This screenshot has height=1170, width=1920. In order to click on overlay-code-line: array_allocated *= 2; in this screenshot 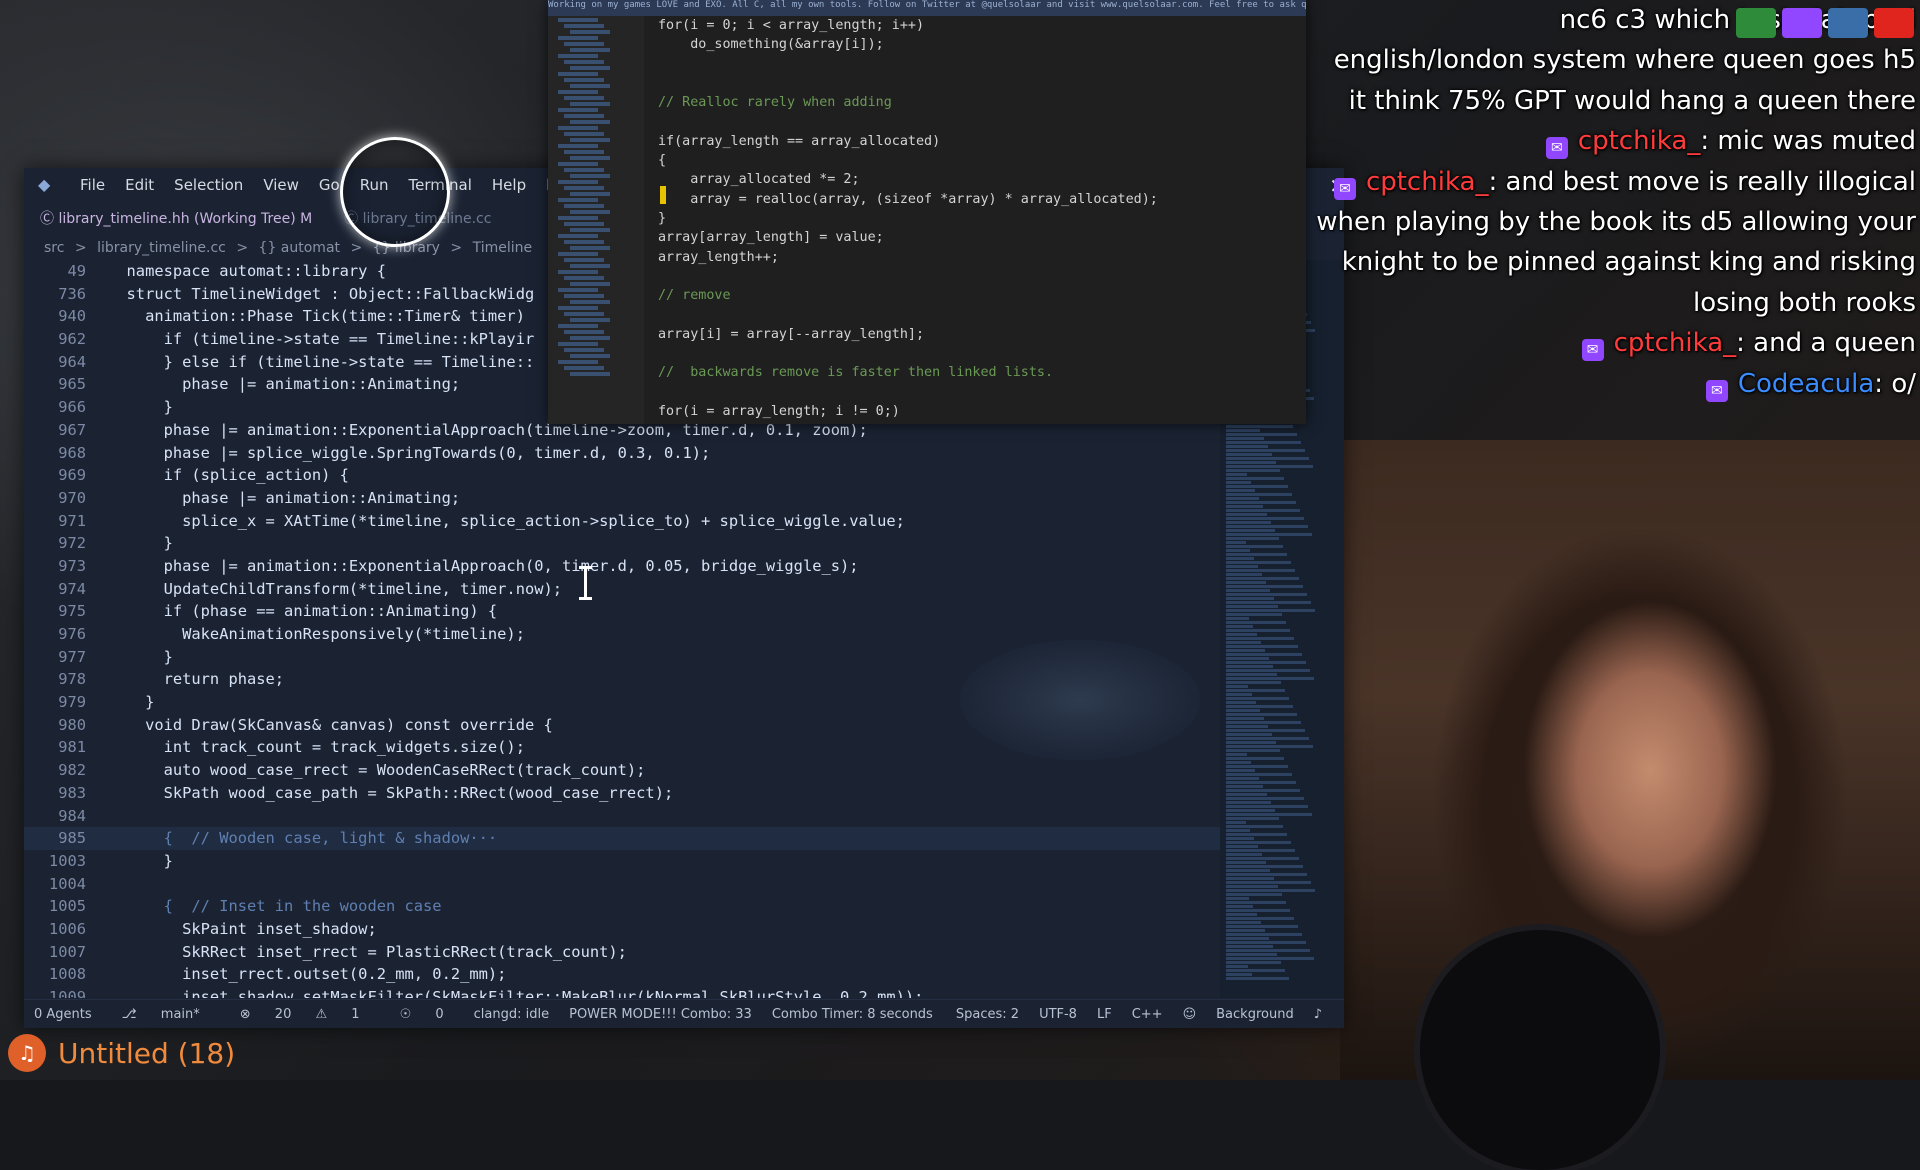, I will do `click(759, 180)`.